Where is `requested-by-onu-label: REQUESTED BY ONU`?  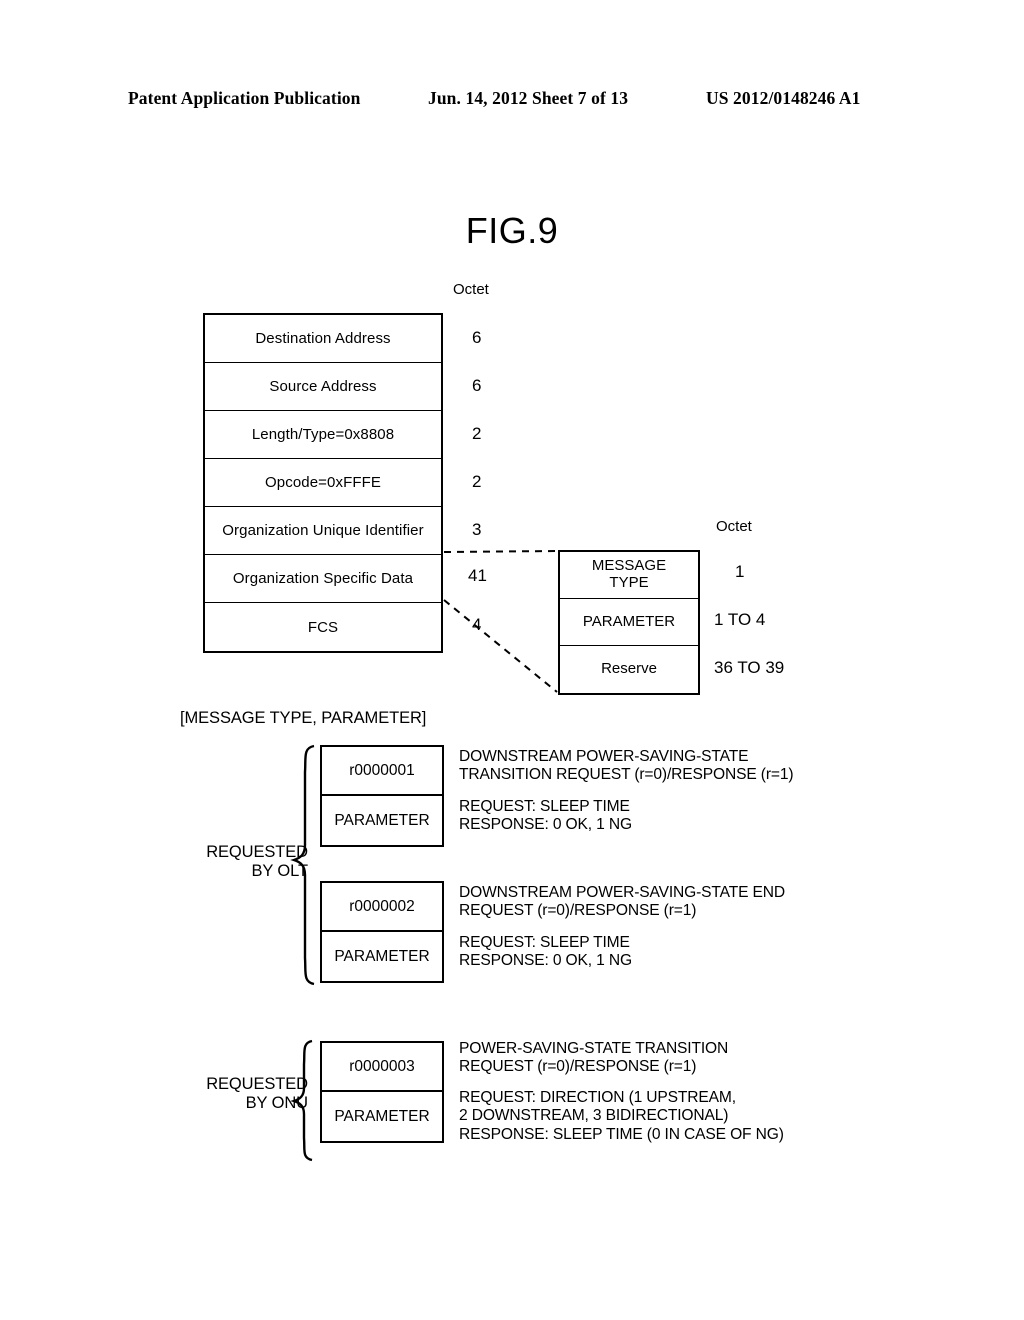
requested-by-onu-label: REQUESTED BY ONU is located at coordinates (238, 1094).